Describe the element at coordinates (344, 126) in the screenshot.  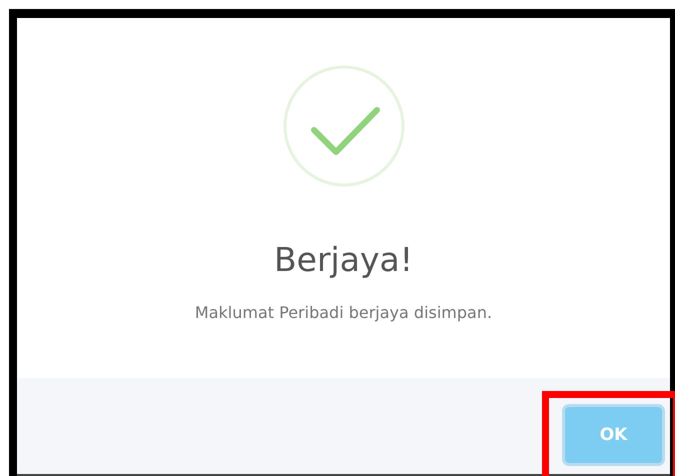
I see `checkmark-icon` at that location.